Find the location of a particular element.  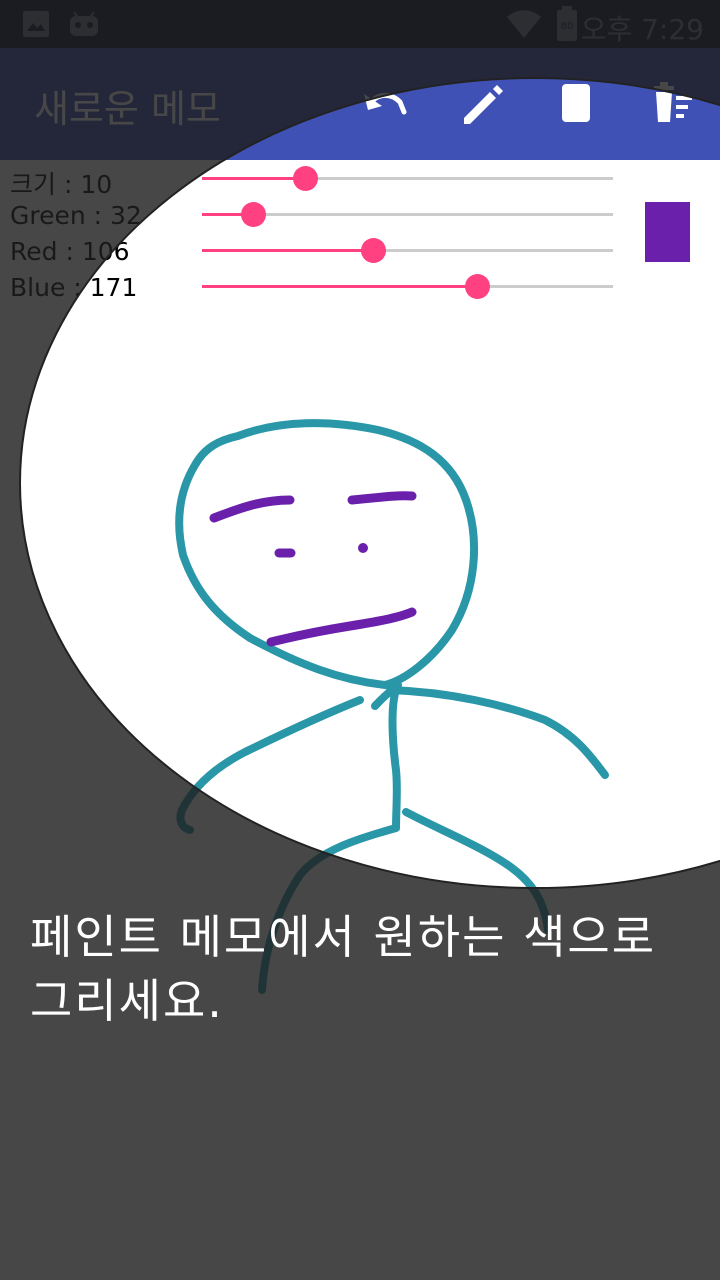

stroke-mouth is located at coordinates (341, 627).